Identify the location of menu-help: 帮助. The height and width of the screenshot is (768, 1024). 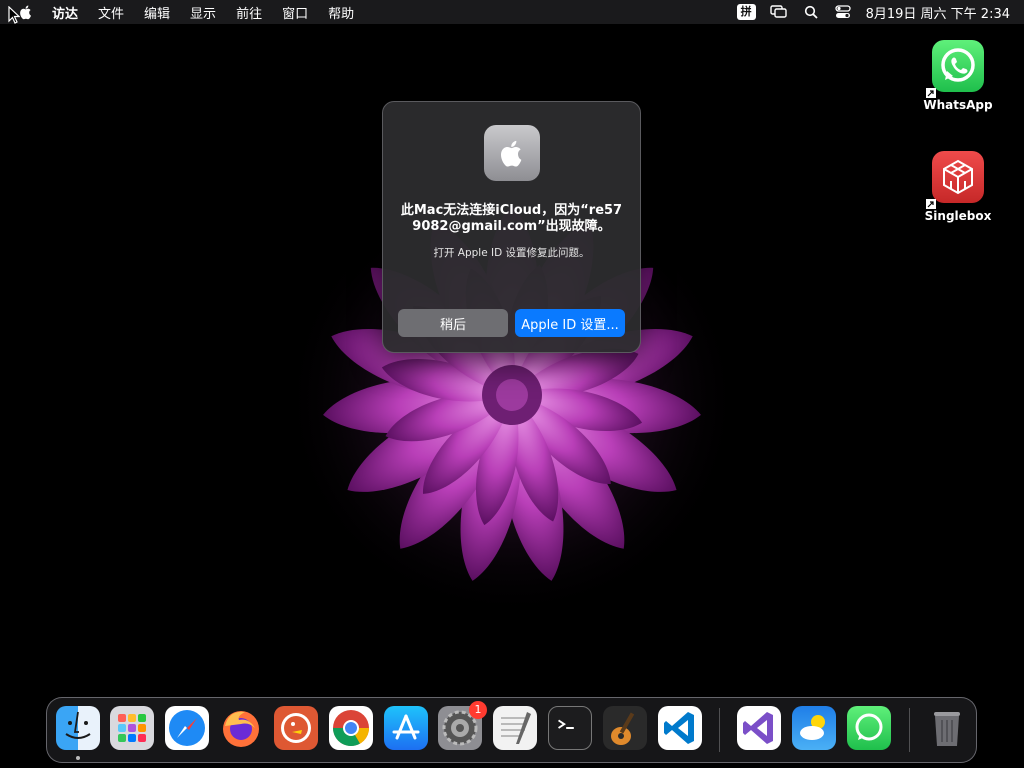
(341, 12).